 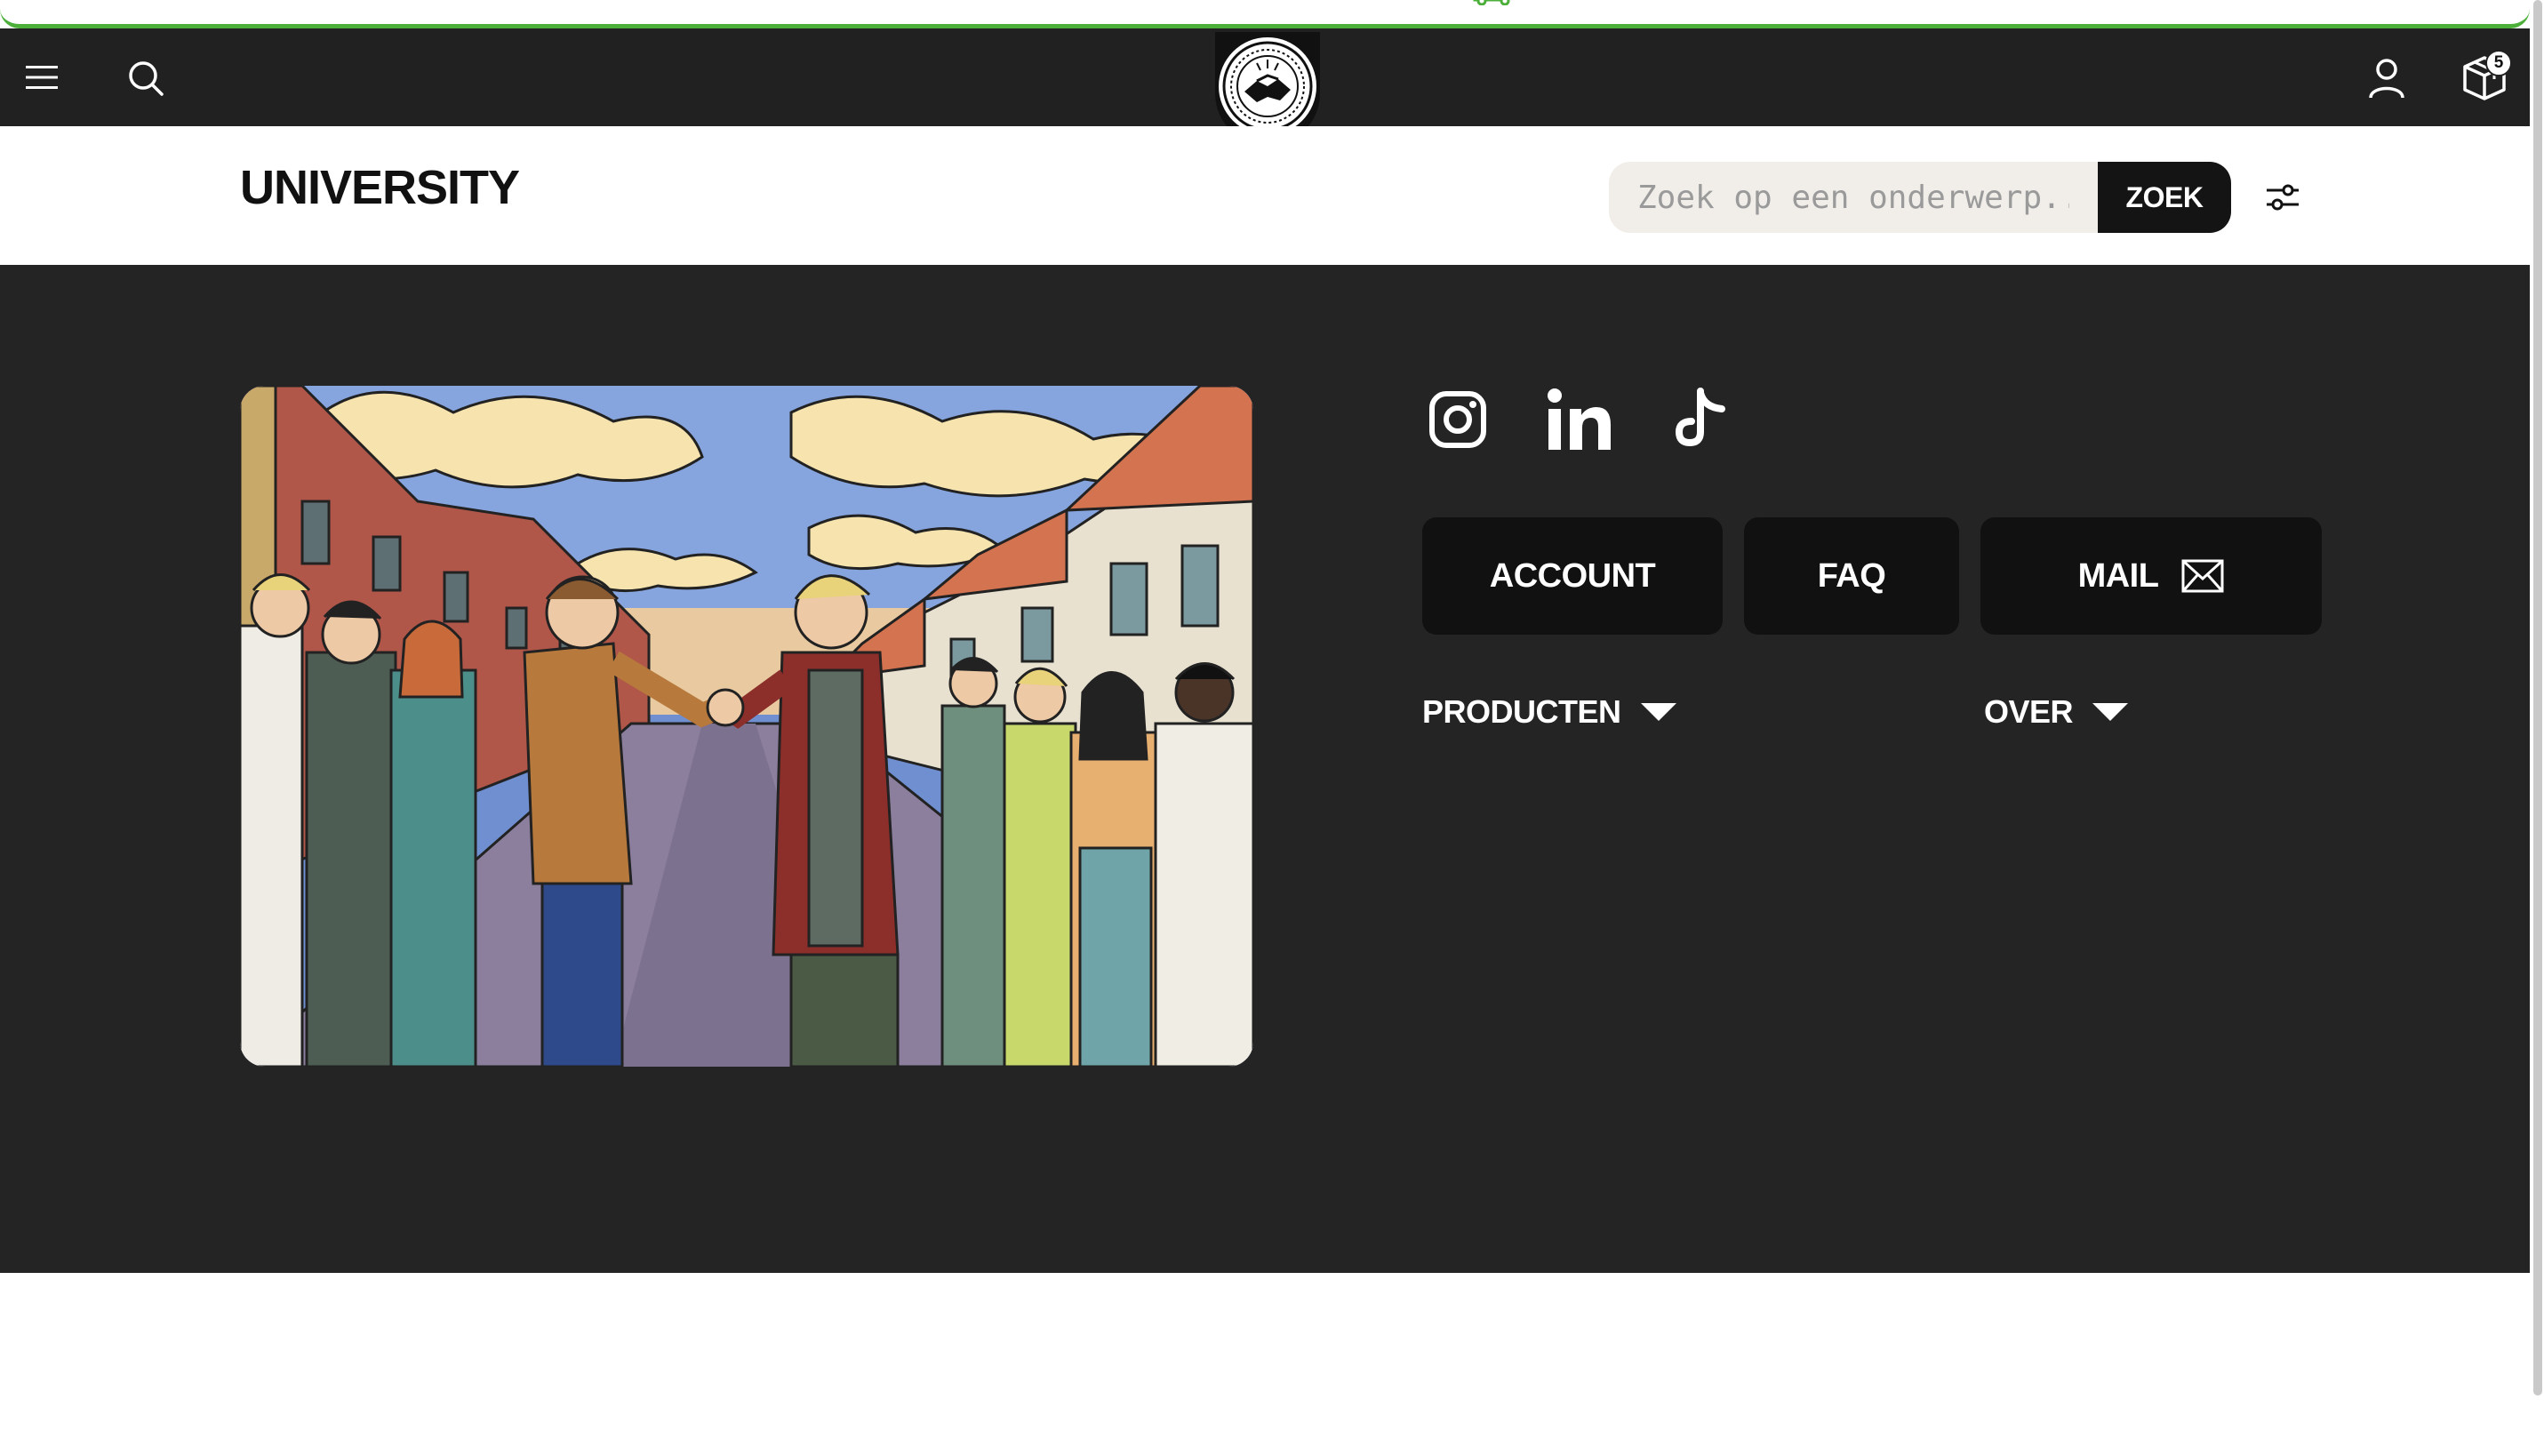 What do you see at coordinates (2164, 197) in the screenshot?
I see `search-submit-button: ZOEK` at bounding box center [2164, 197].